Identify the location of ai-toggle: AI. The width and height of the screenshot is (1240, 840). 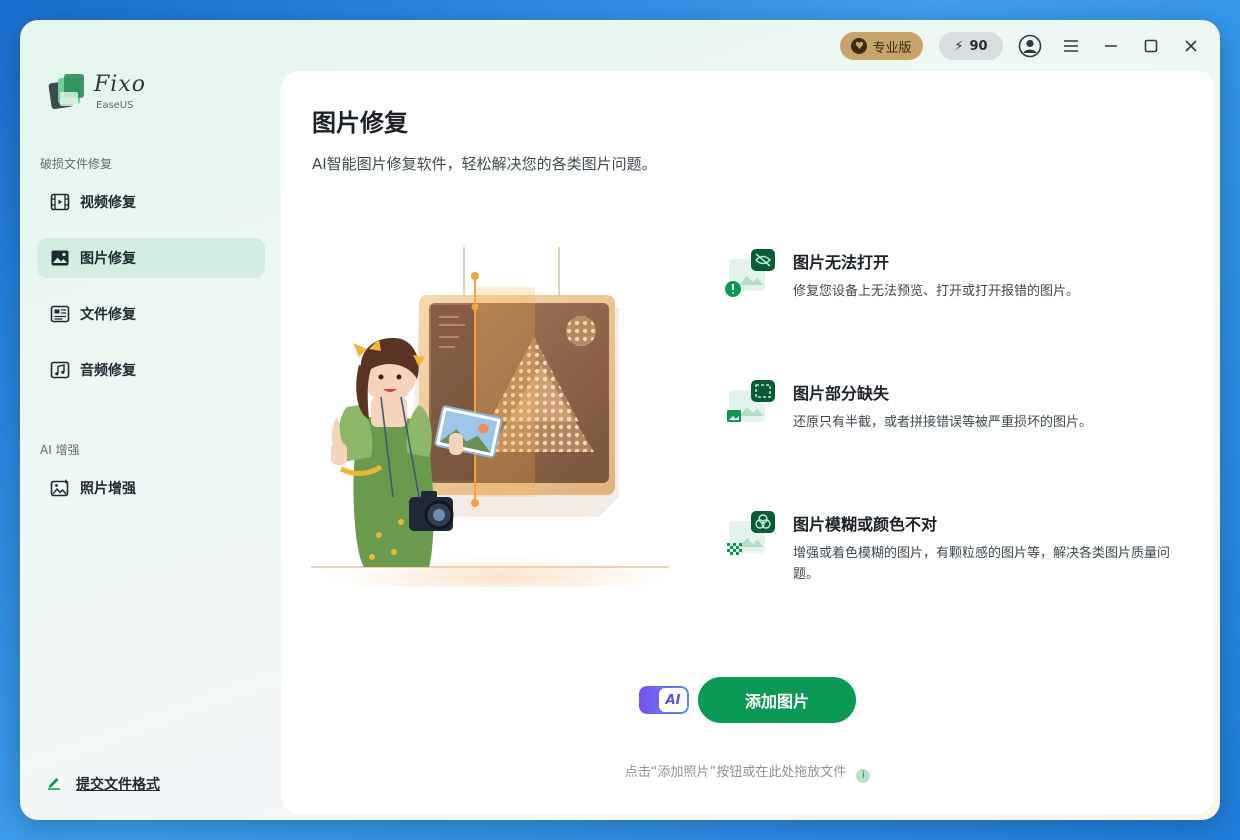
(664, 700).